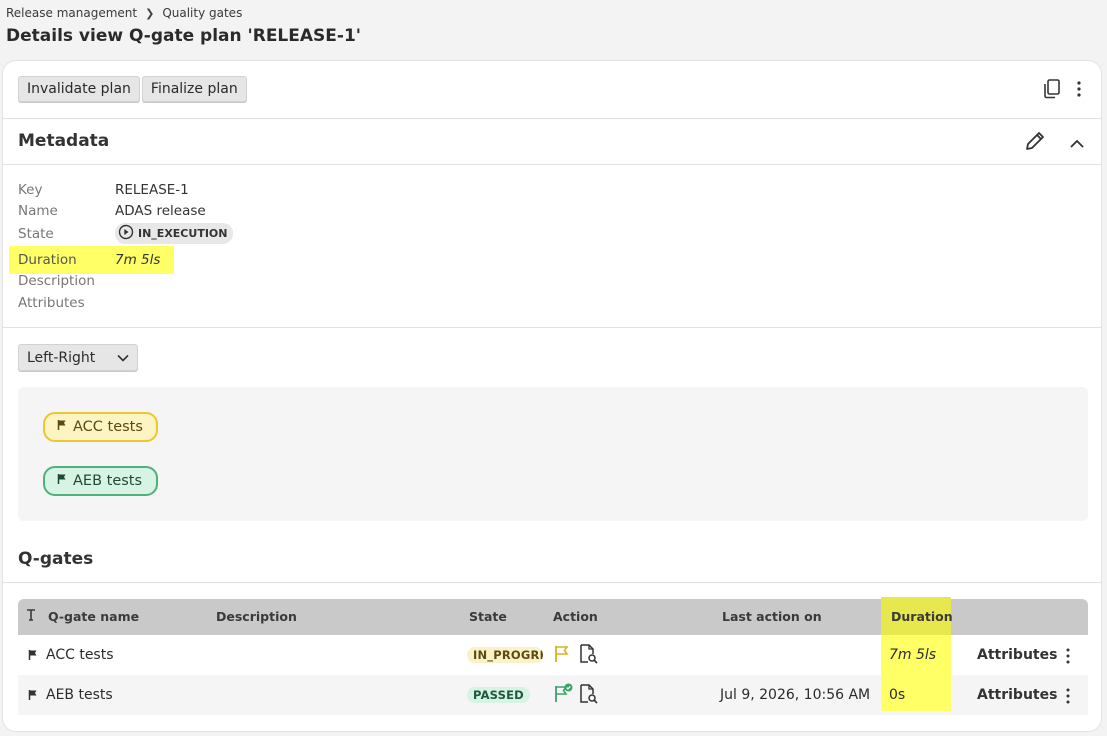 The image size is (1107, 736). I want to click on meta-label: Attributes, so click(51, 303).